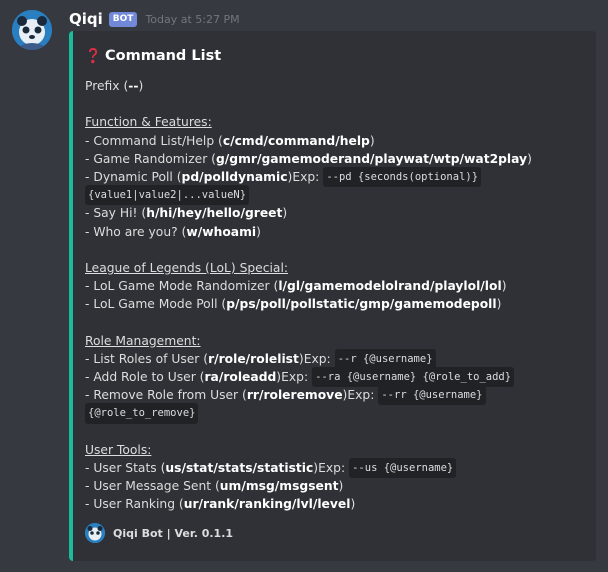 Image resolution: width=608 pixels, height=572 pixels. I want to click on section-heading: League of Legends (LoL) Special:, so click(335, 268).